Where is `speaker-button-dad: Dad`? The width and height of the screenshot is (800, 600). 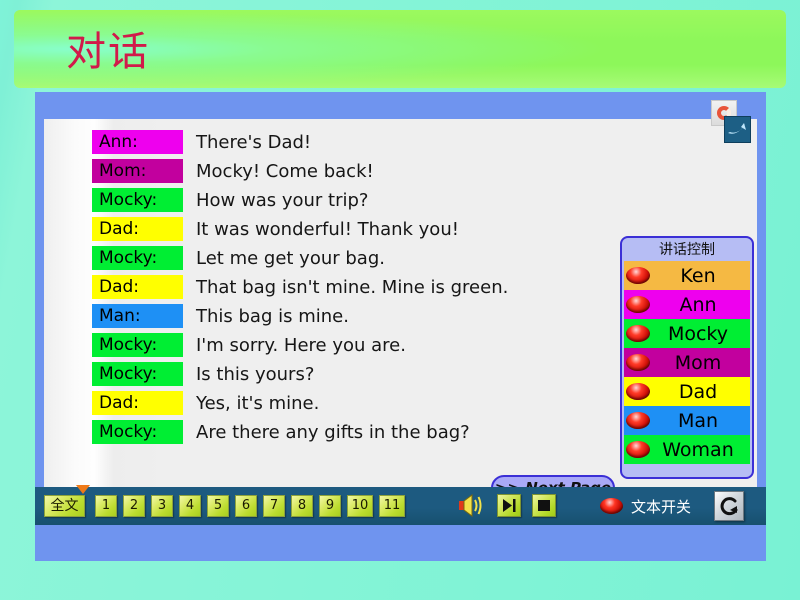
speaker-button-dad: Dad is located at coordinates (687, 391).